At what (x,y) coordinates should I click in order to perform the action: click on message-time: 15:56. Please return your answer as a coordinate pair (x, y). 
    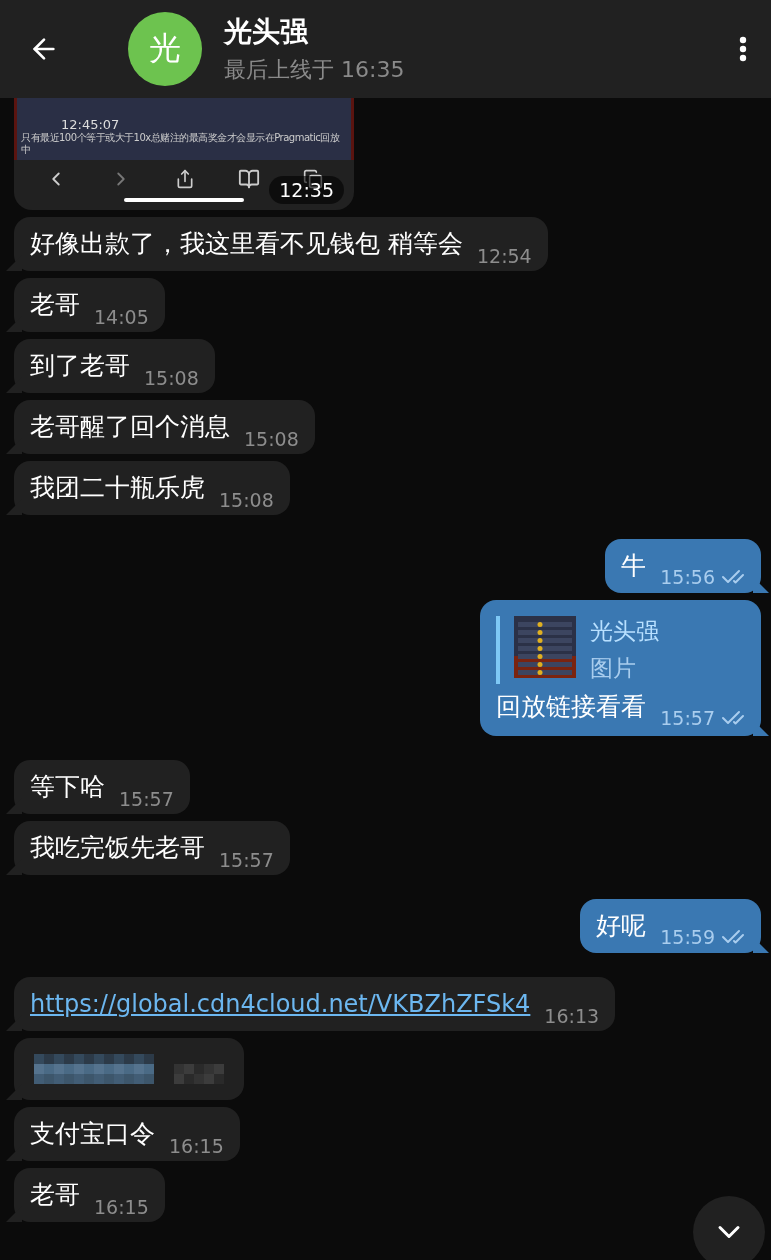
    Looking at the image, I should click on (702, 577).